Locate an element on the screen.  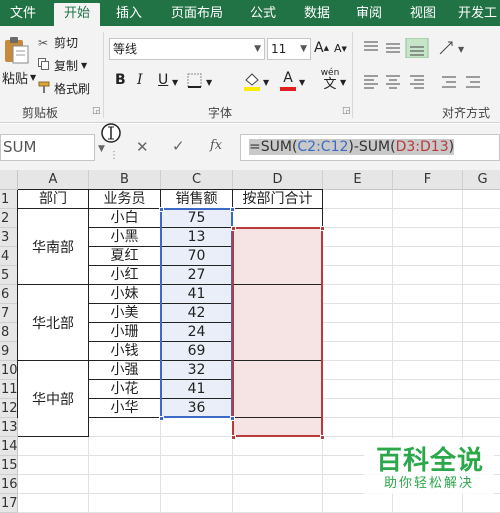
tab-file: 文件 is located at coordinates (23, 14).